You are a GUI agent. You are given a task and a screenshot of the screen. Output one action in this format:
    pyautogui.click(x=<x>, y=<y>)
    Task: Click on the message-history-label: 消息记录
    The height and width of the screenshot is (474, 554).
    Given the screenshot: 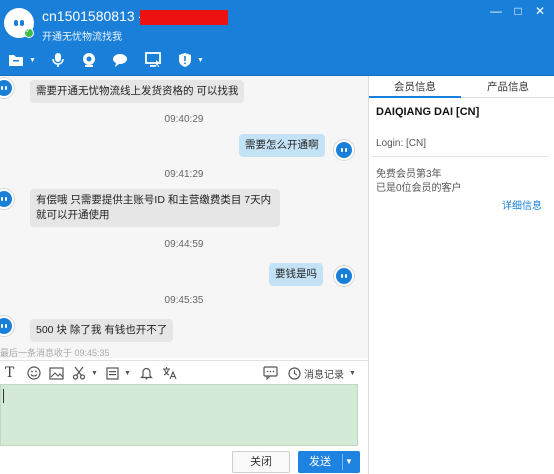 What is the action you would take?
    pyautogui.click(x=324, y=375)
    